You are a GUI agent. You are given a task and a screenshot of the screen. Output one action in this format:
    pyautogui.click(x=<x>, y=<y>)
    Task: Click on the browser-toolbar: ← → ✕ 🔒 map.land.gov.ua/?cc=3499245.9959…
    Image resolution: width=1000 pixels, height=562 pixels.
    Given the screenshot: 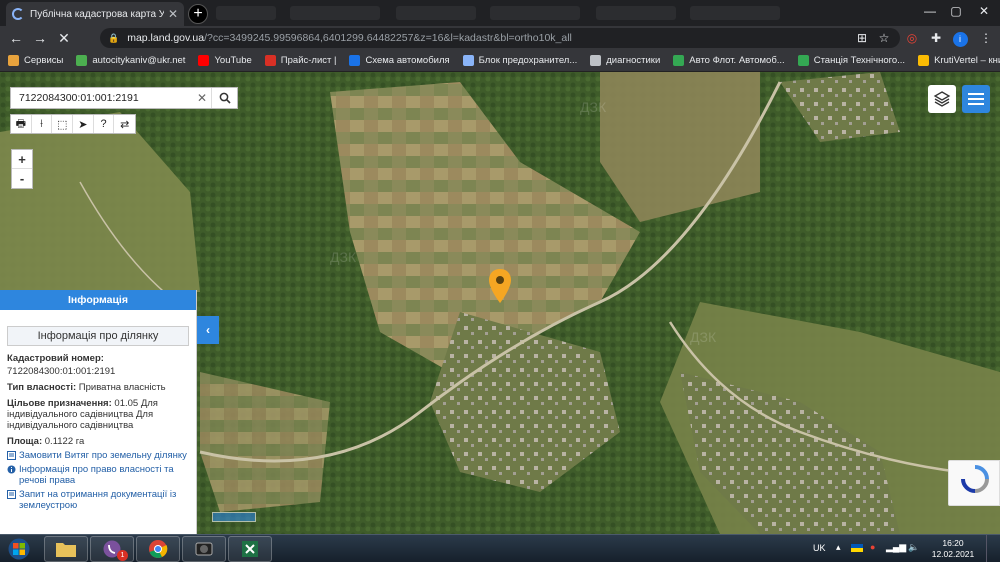 What is the action you would take?
    pyautogui.click(x=500, y=38)
    